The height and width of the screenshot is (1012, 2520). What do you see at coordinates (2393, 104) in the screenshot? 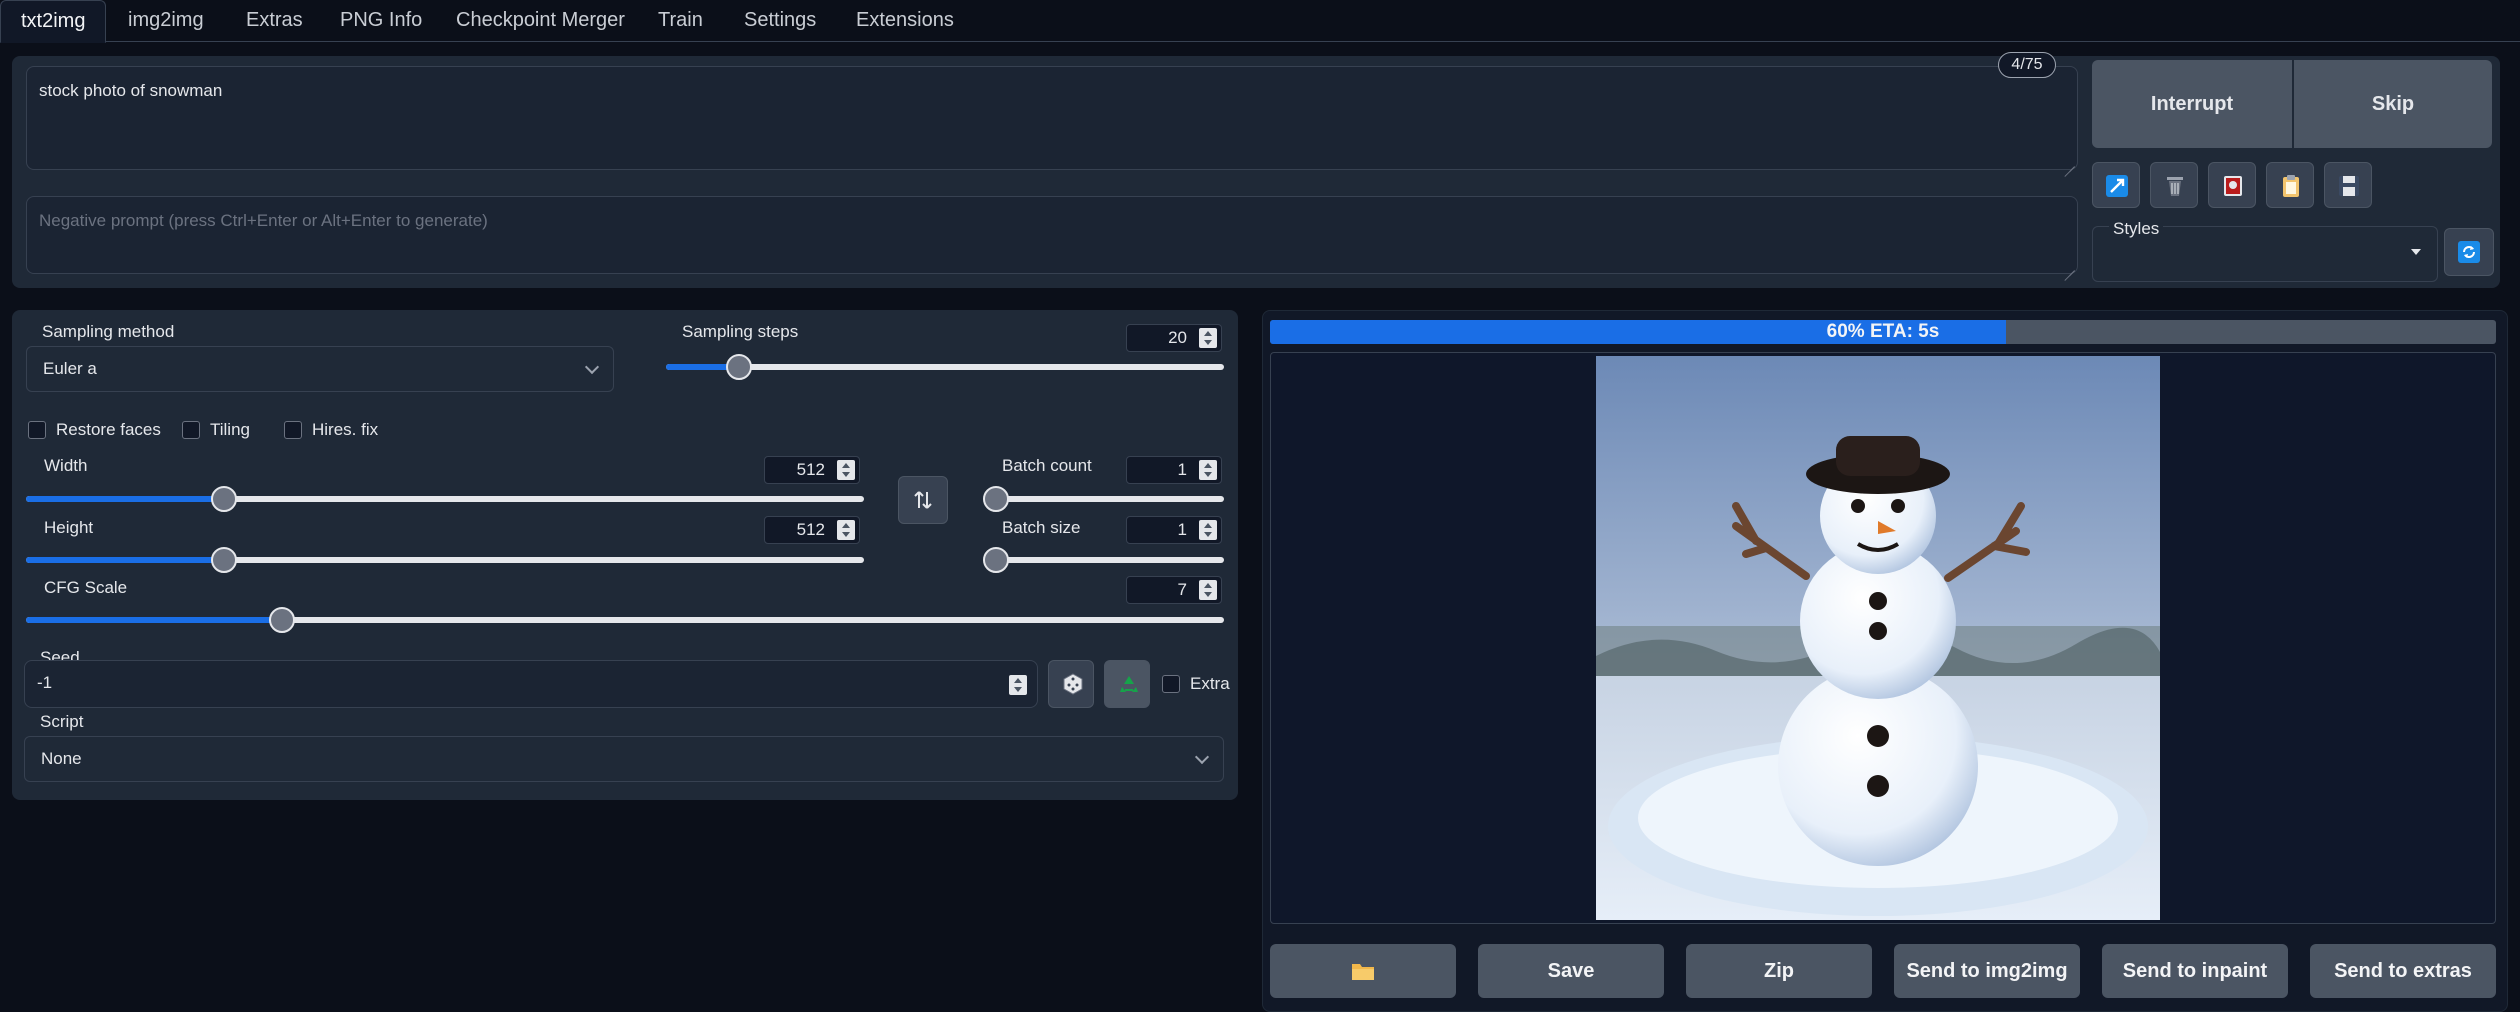
I see `skip-button: Skip` at bounding box center [2393, 104].